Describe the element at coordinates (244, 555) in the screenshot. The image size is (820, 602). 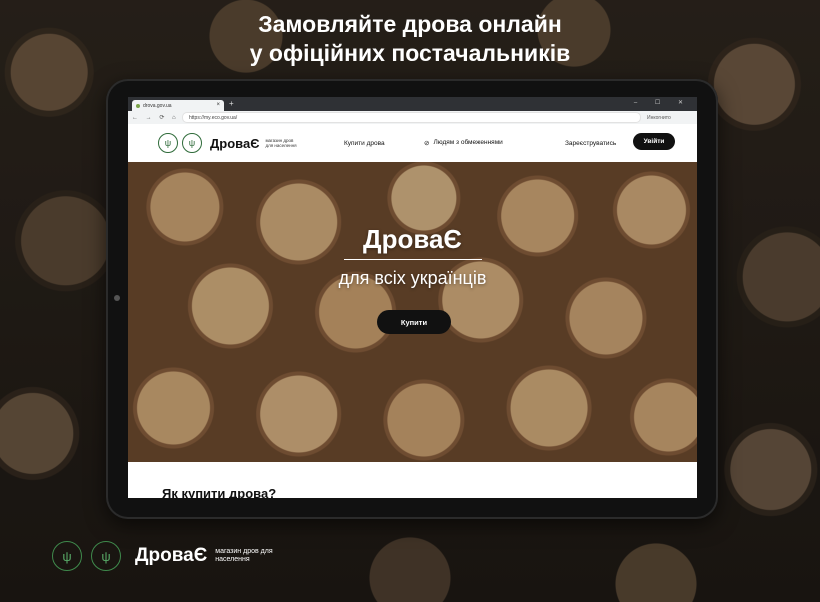
I see `footer-tagline: магазин дров для населення` at that location.